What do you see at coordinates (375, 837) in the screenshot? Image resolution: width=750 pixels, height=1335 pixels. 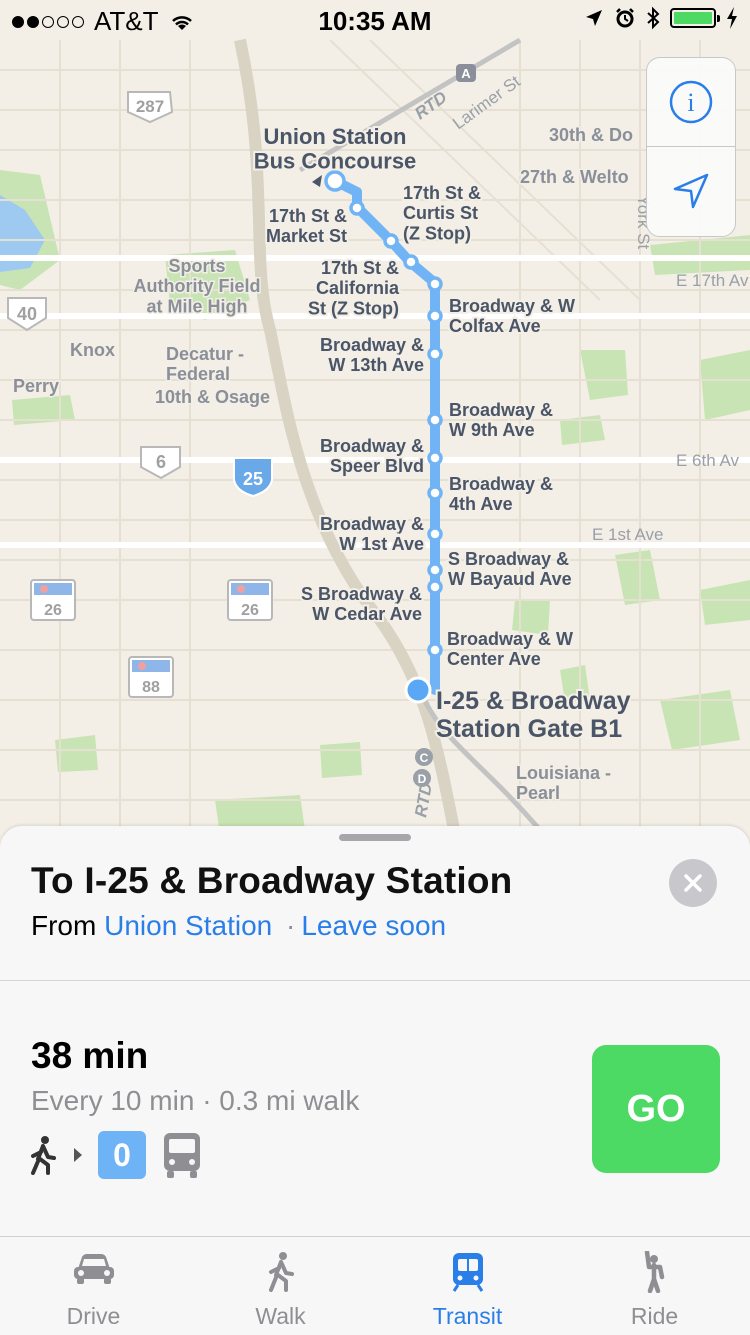 I see `sheet-grabber` at bounding box center [375, 837].